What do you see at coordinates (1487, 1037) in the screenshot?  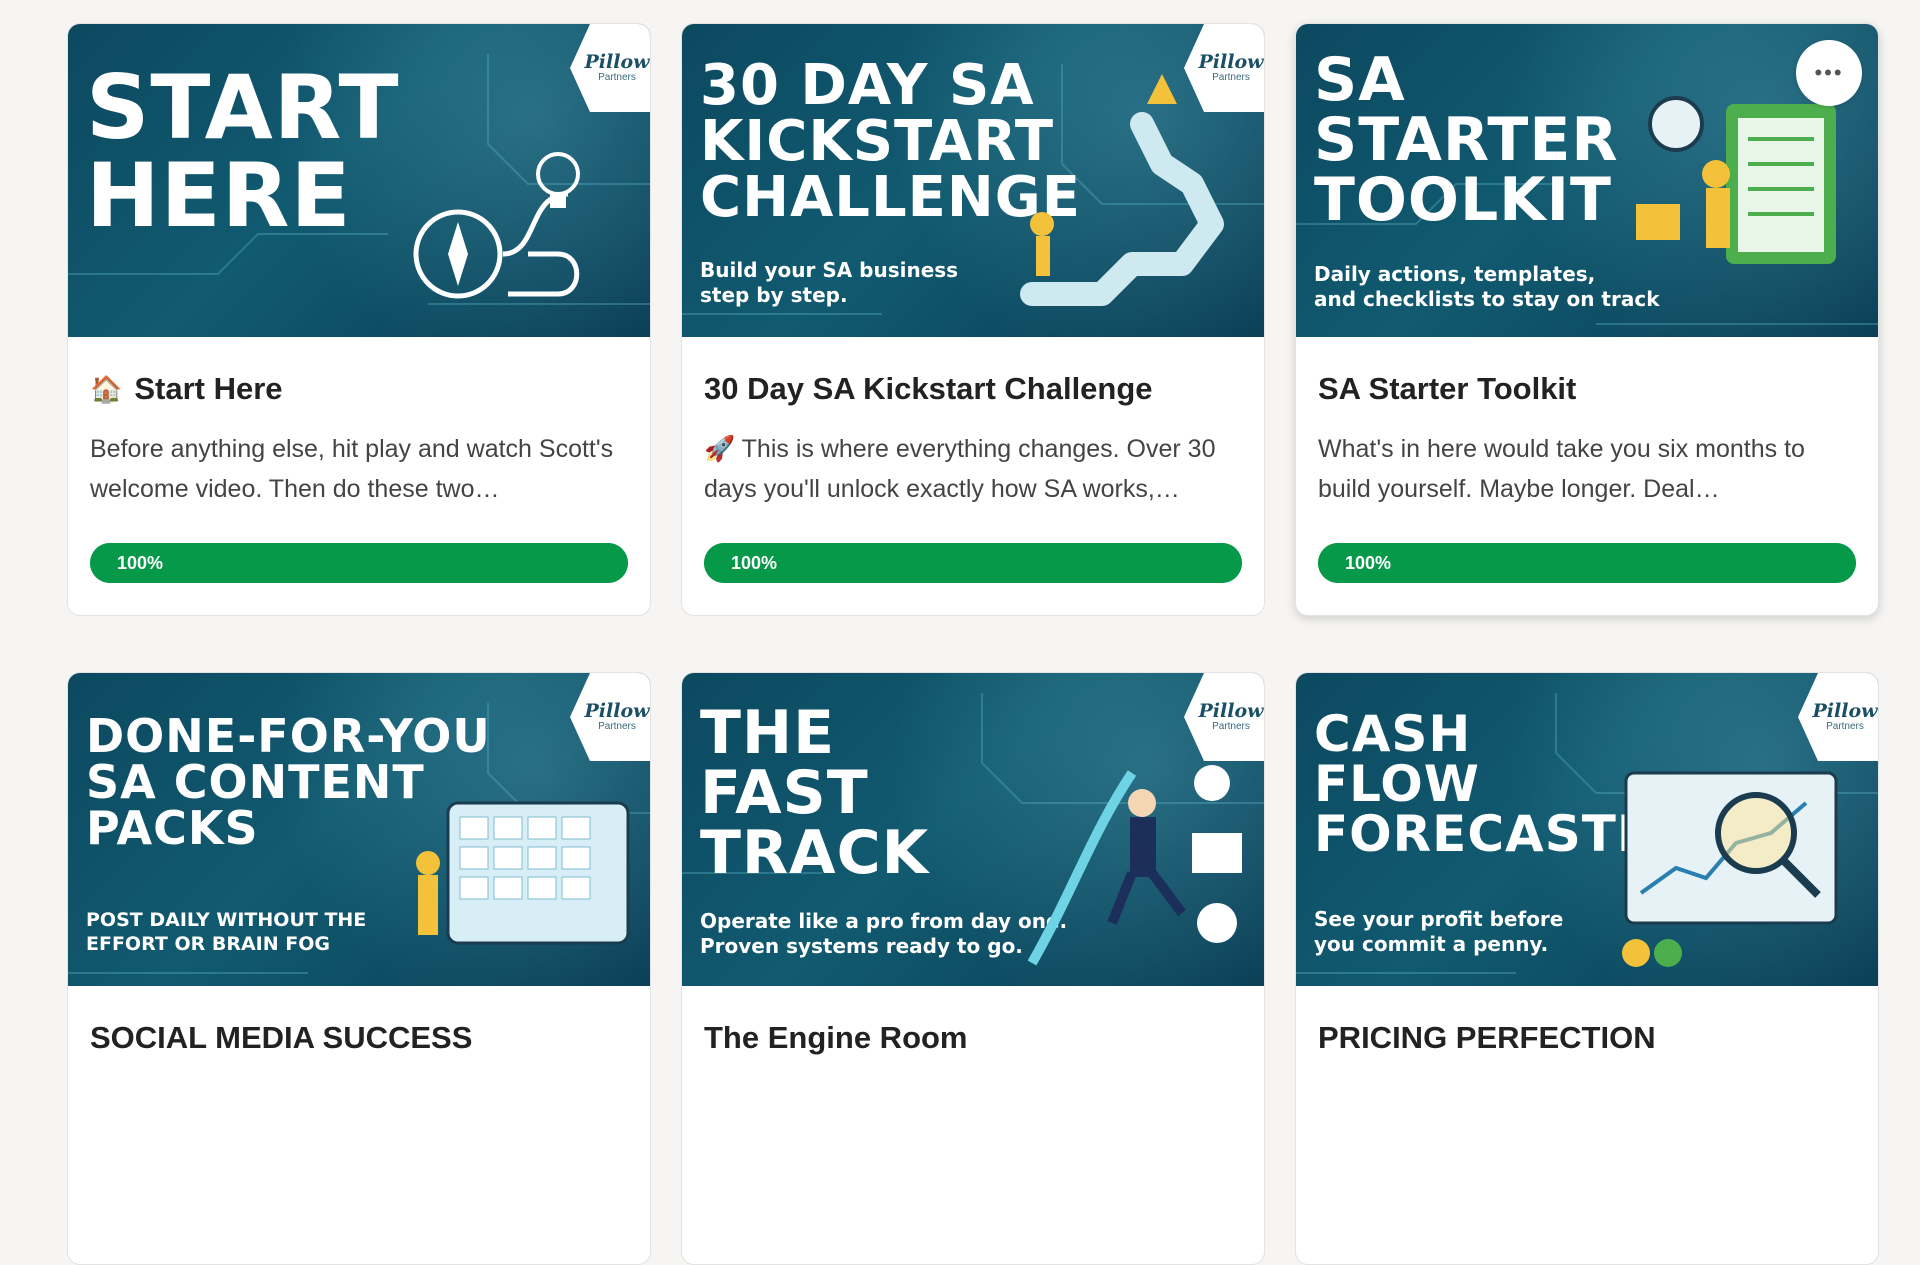 I see `course-title-text: PRICING PERFECTION` at bounding box center [1487, 1037].